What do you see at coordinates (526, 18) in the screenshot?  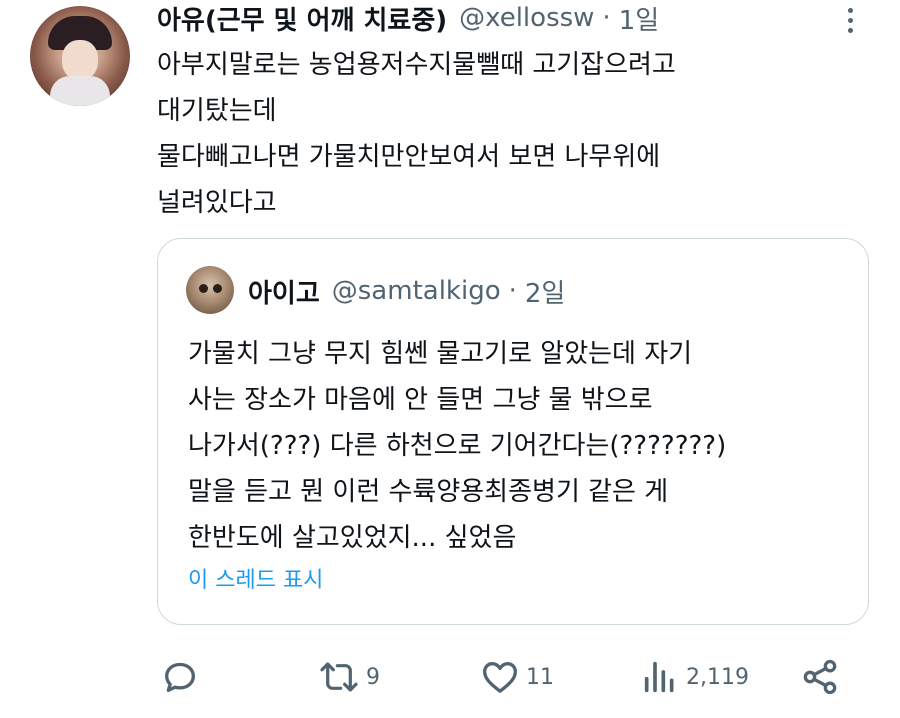 I see `author-handle: @xellossw` at bounding box center [526, 18].